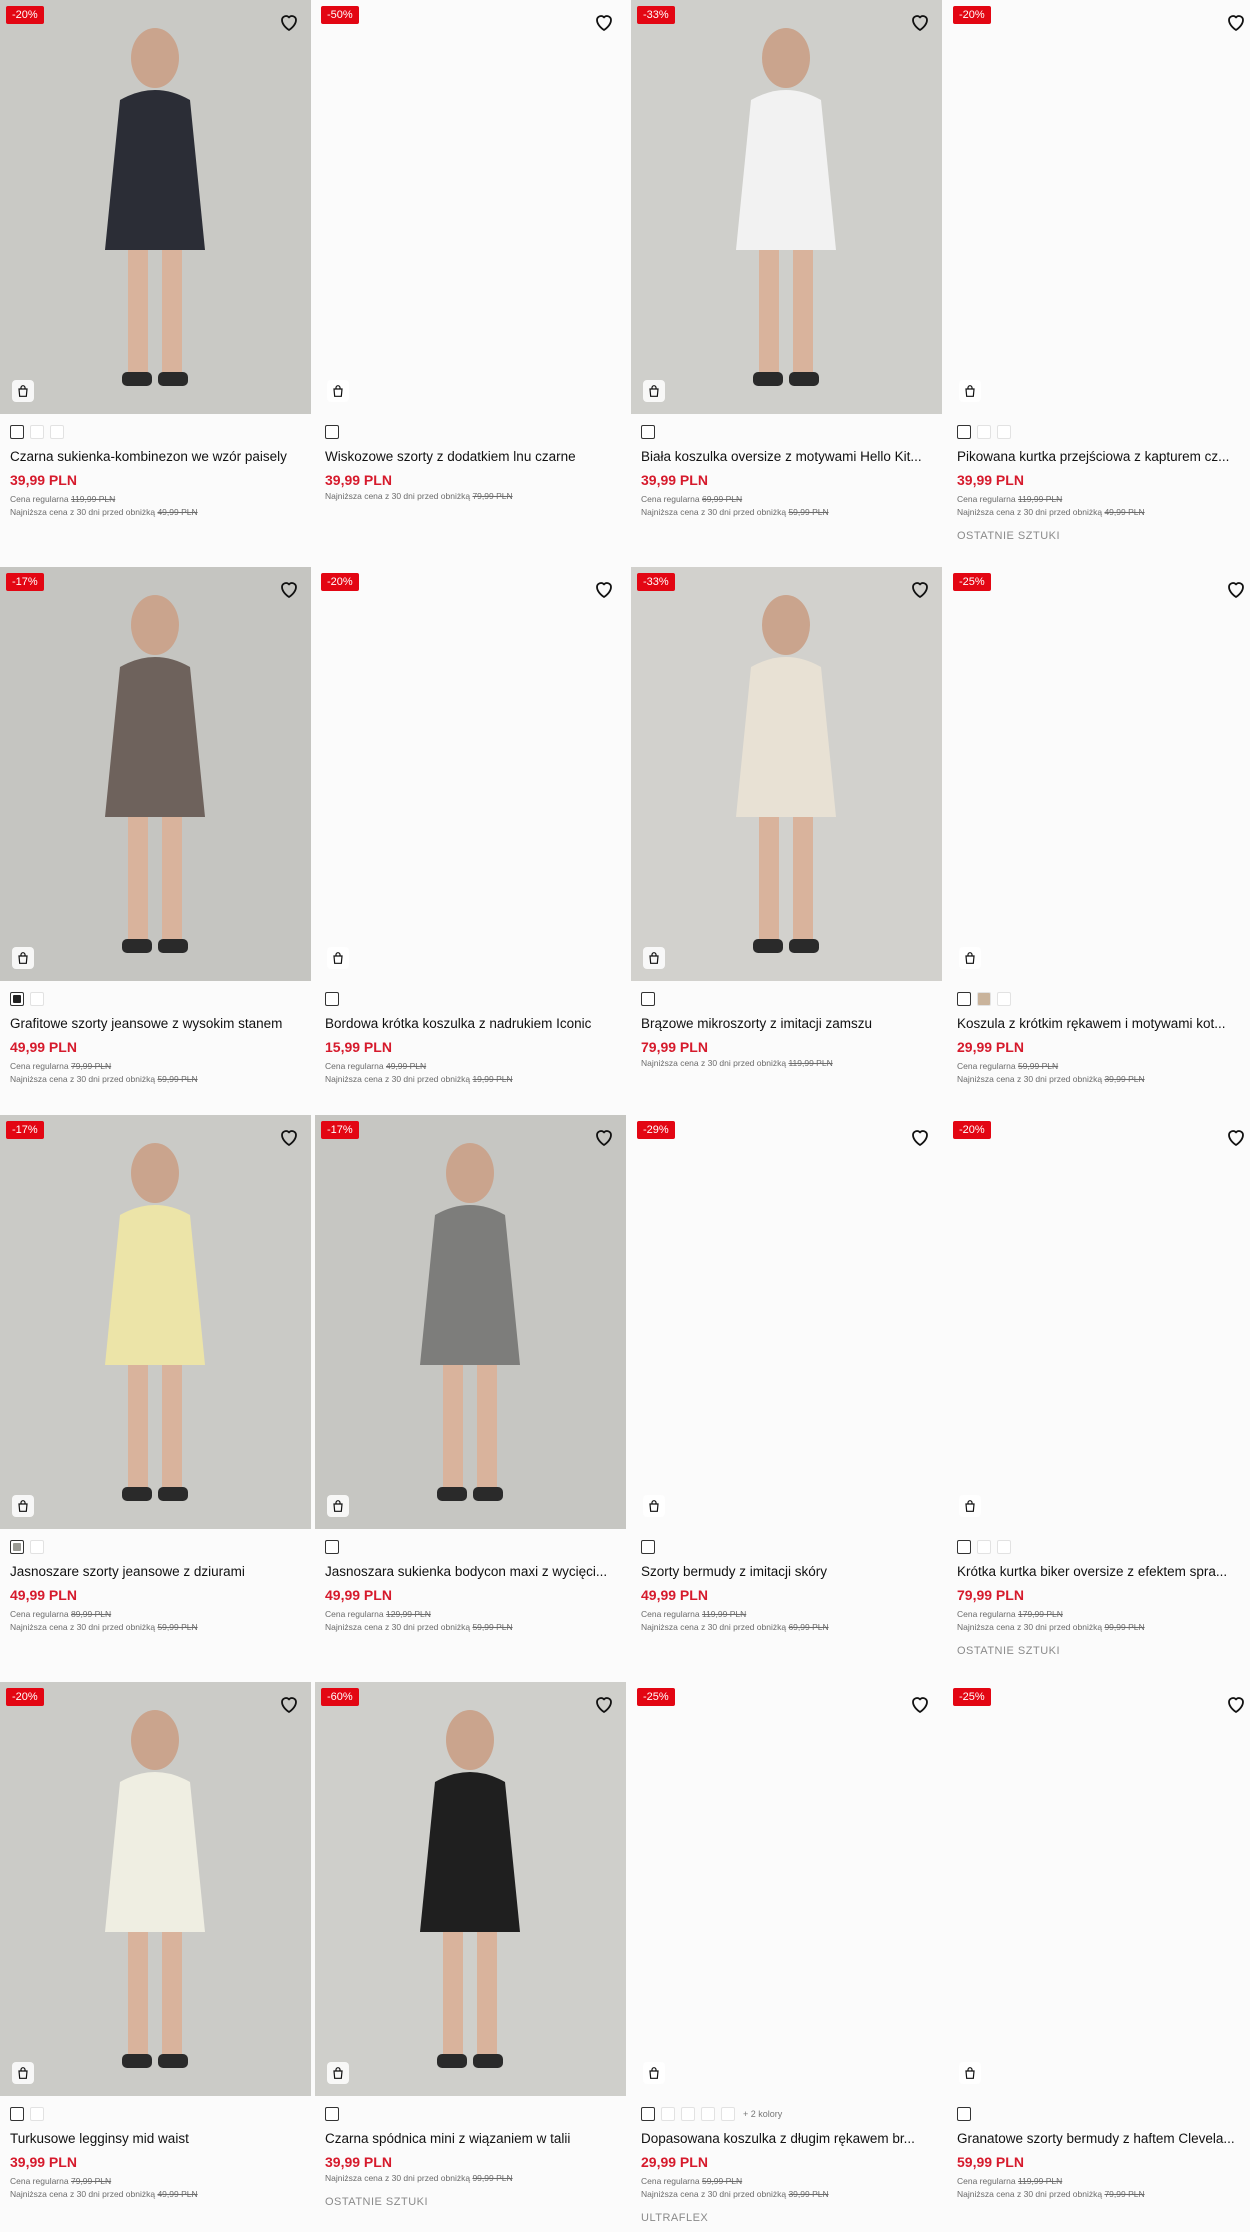 The height and width of the screenshot is (2232, 1250). I want to click on product-title: Szorty bermudy z imitacji skóry, so click(787, 1571).